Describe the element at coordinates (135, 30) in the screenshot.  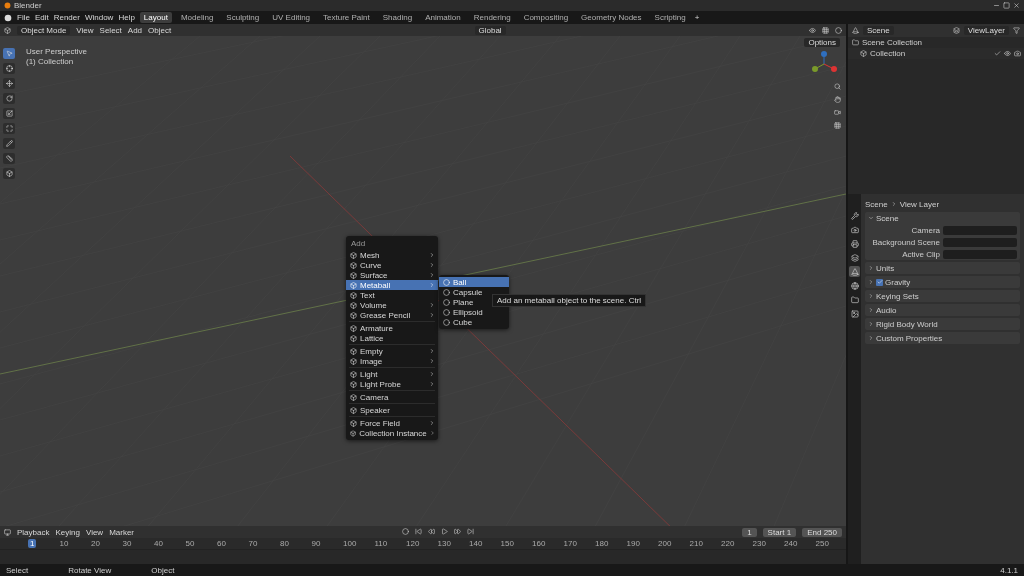
I see `menu-item: Add` at that location.